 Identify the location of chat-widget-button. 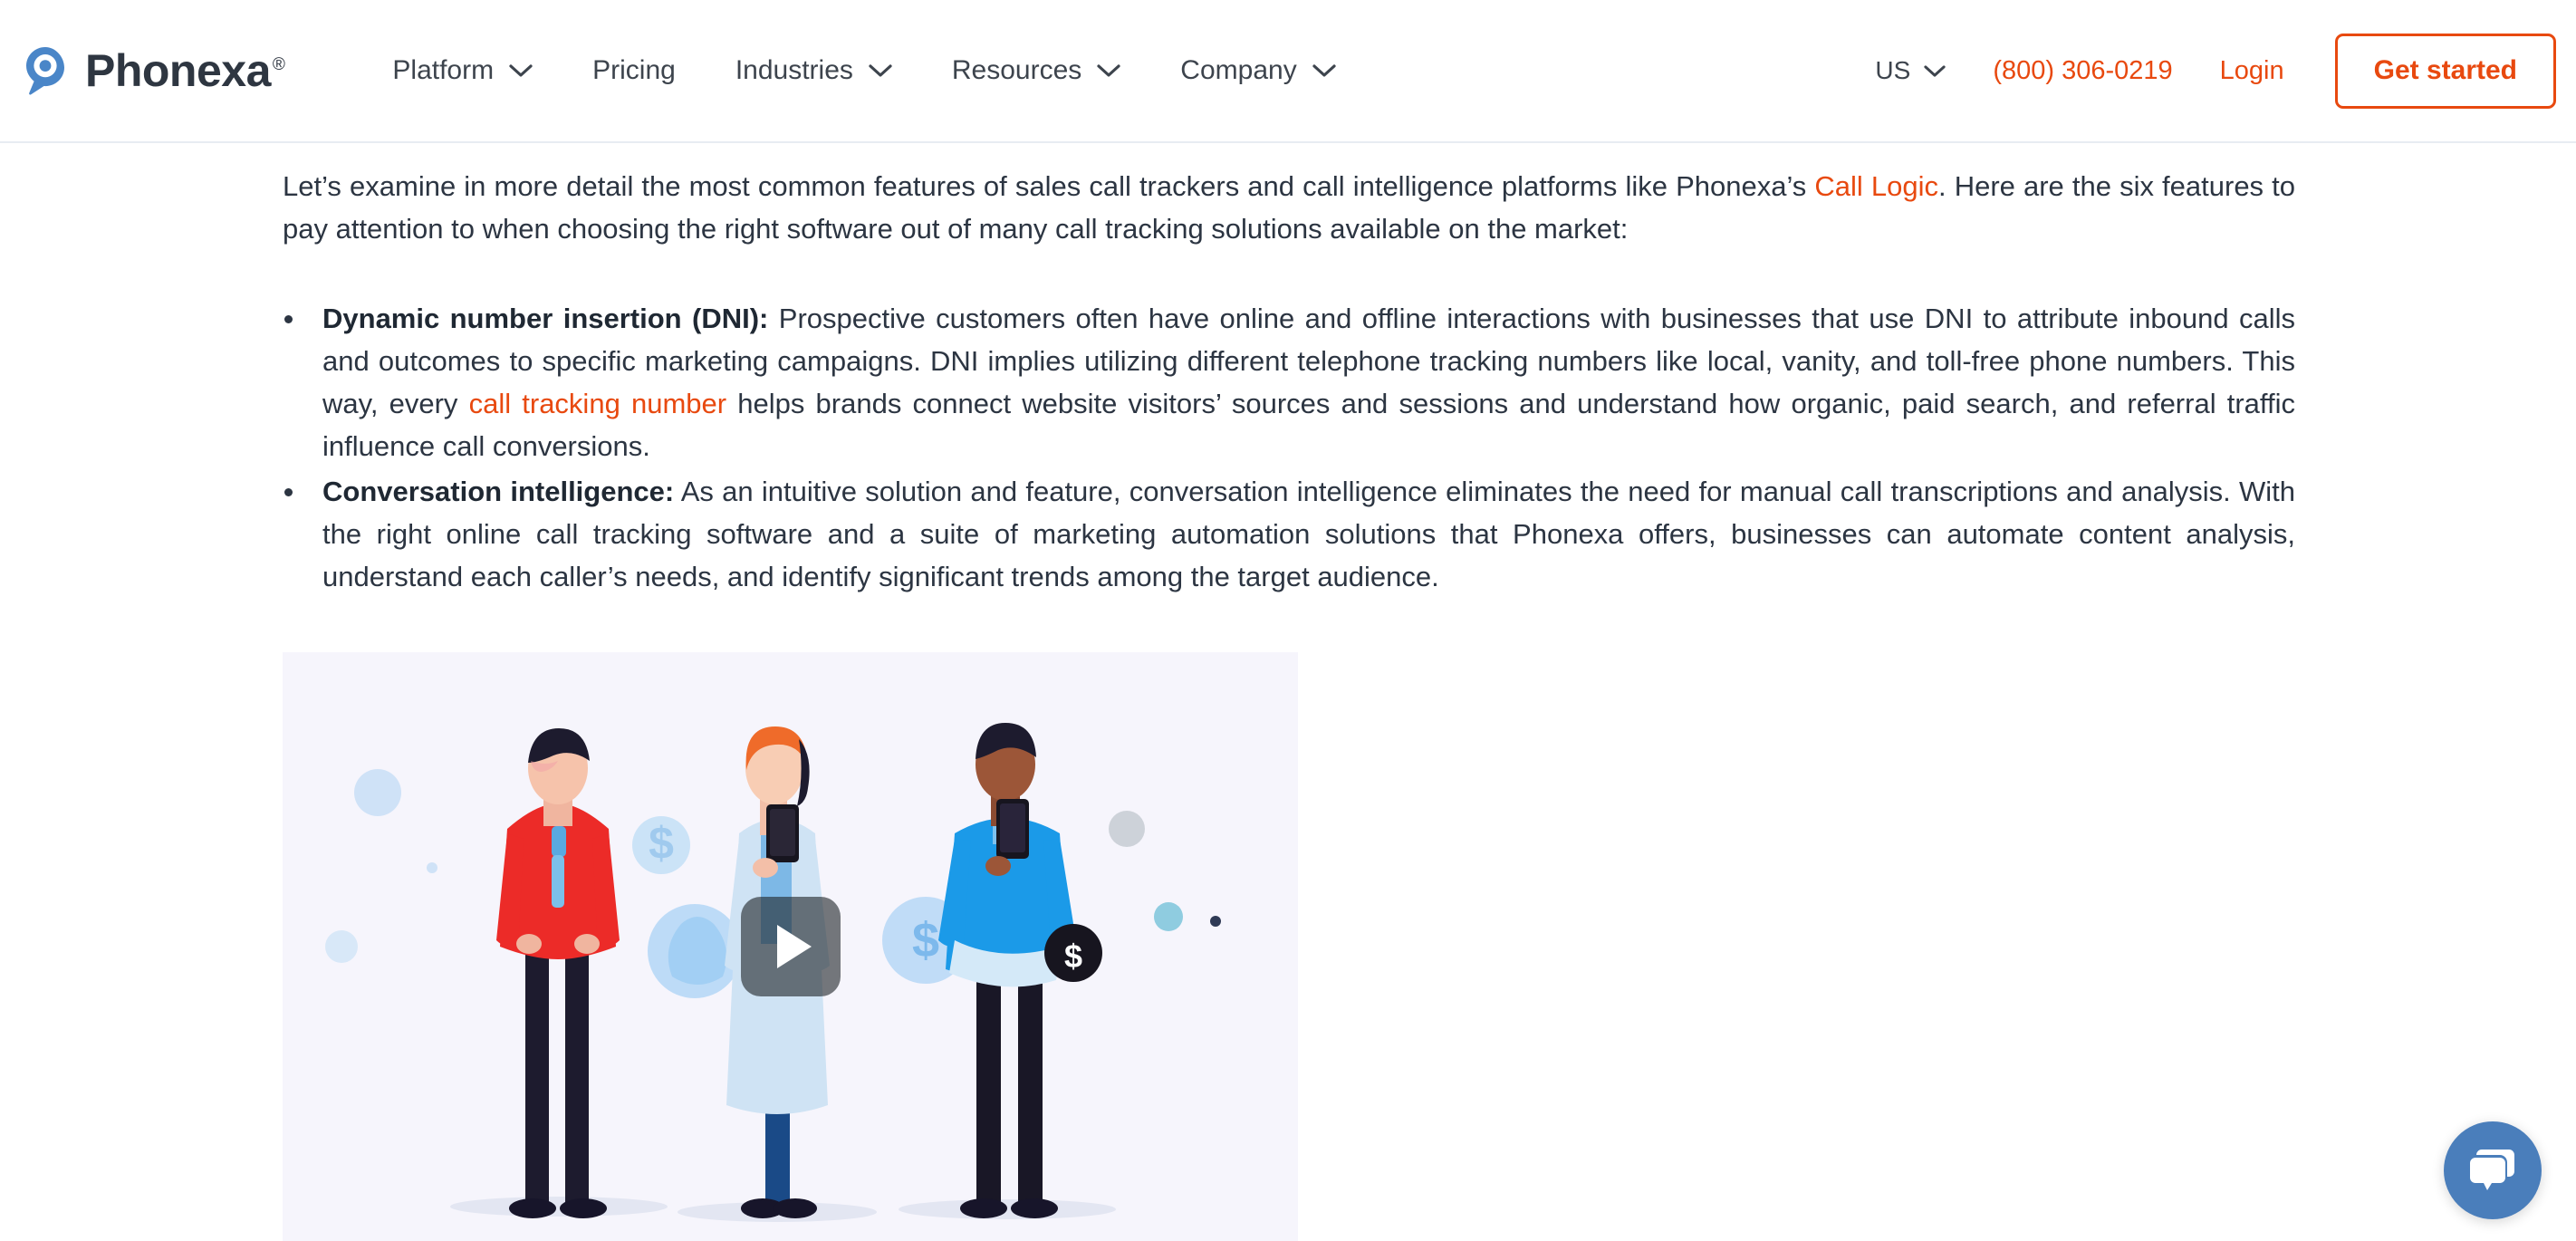
(2493, 1170).